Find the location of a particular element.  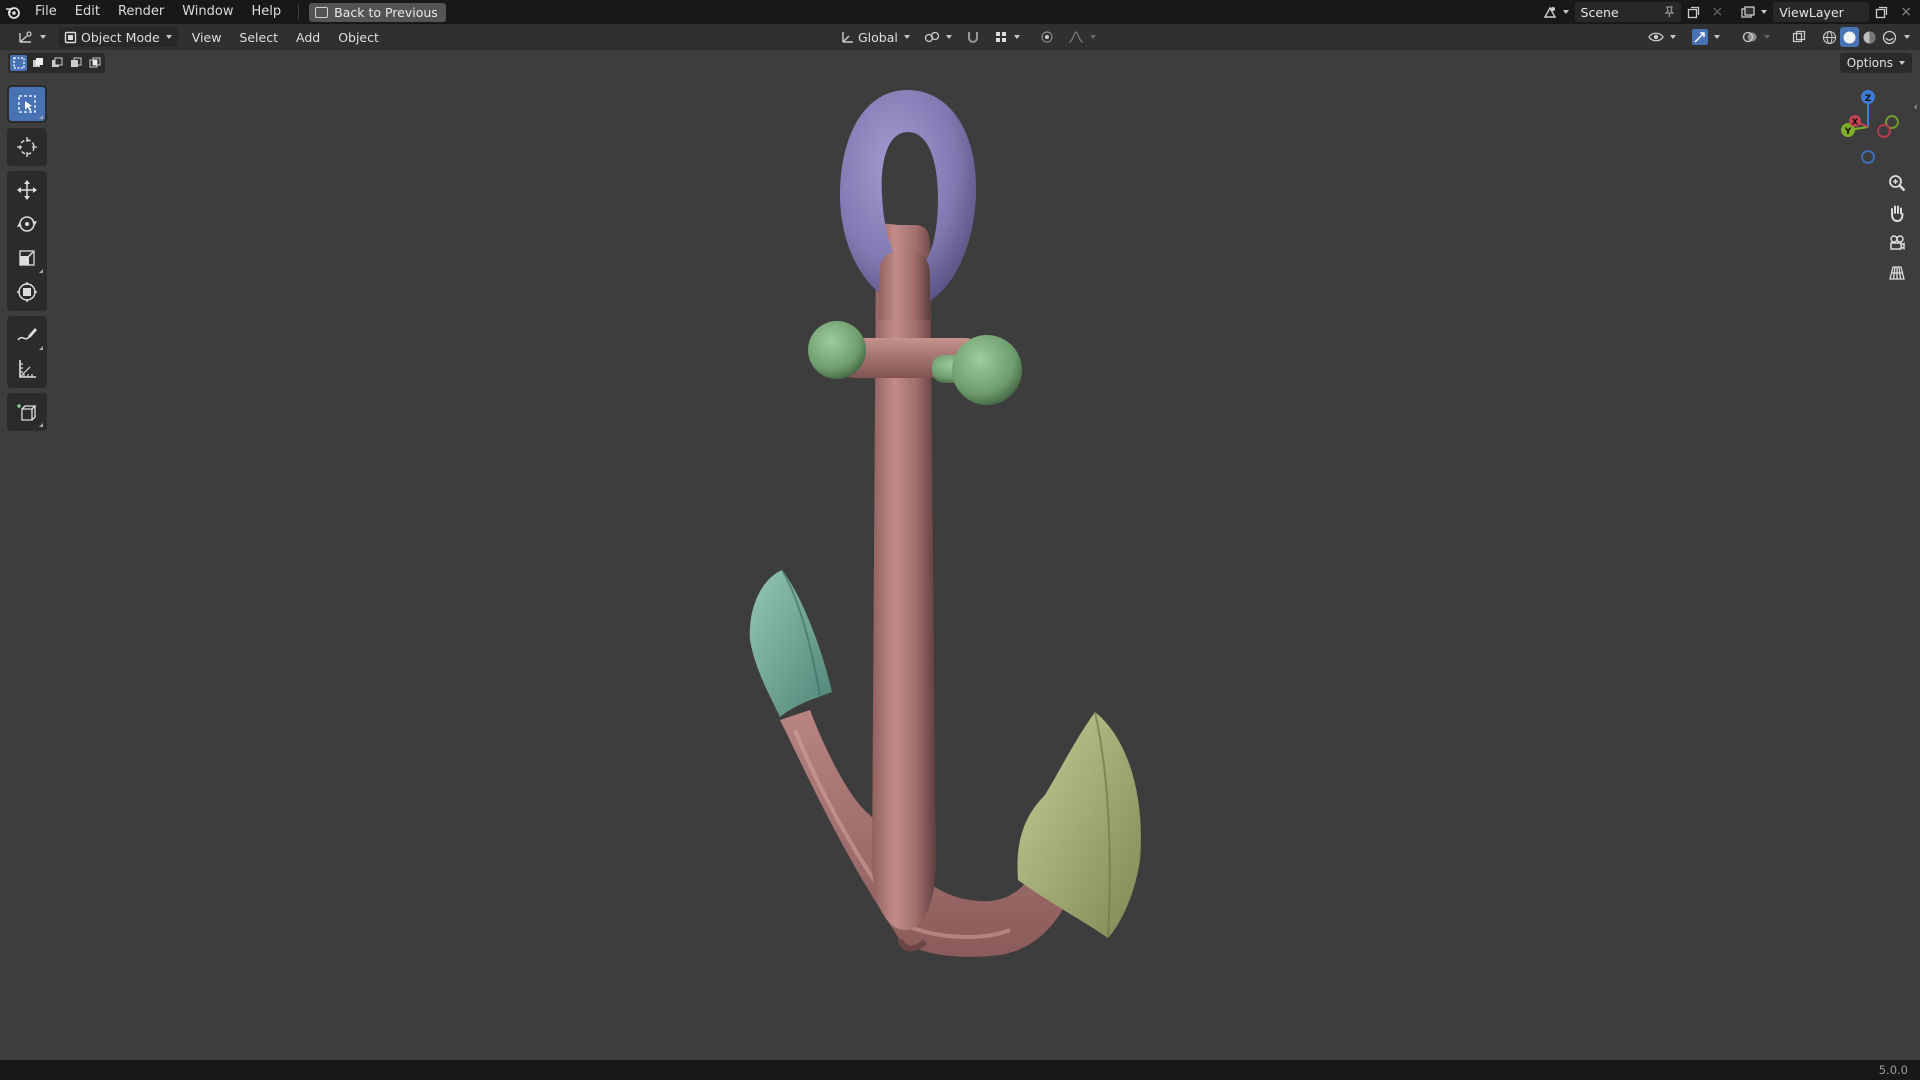

back-to-previous-button: Back to Previous is located at coordinates (377, 12).